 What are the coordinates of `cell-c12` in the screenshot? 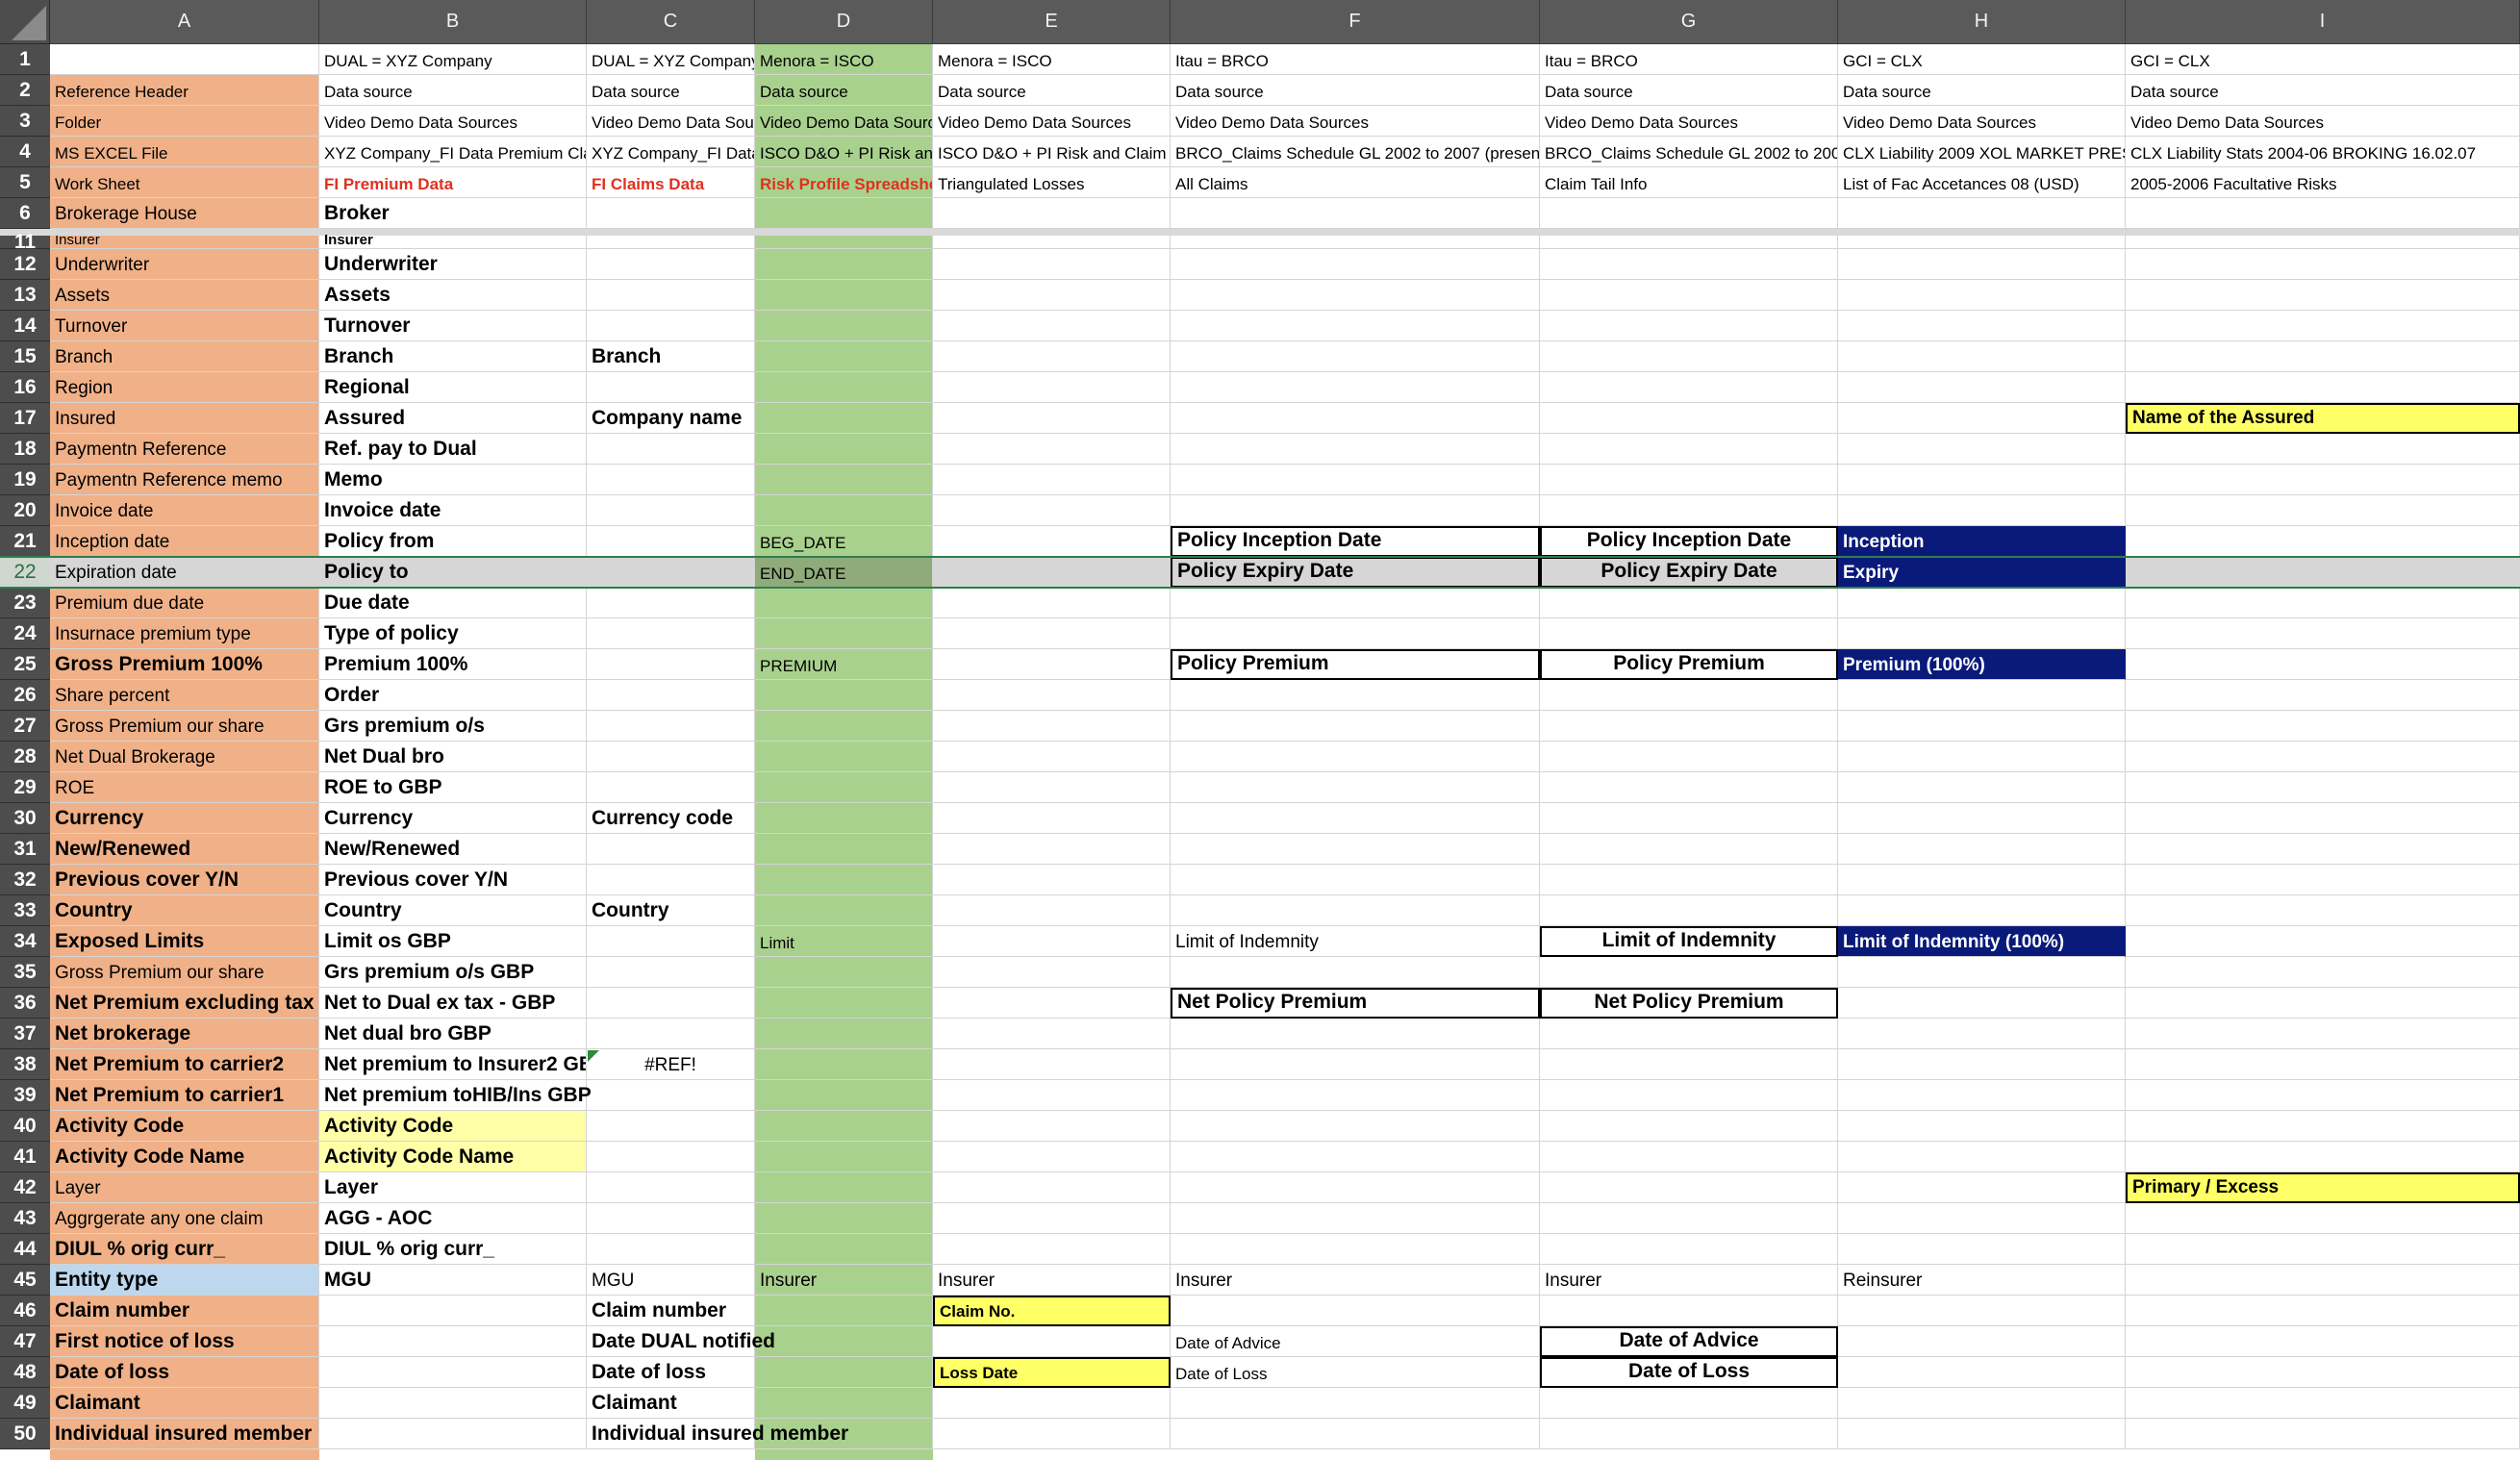 It's located at (671, 264).